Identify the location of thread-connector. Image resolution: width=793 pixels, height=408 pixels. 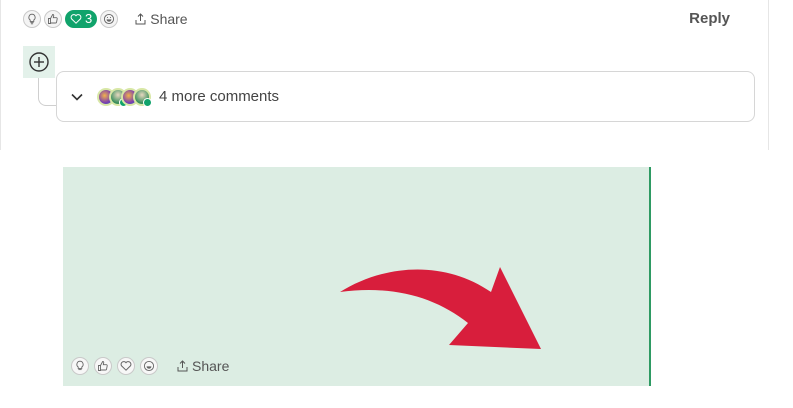
(48, 92).